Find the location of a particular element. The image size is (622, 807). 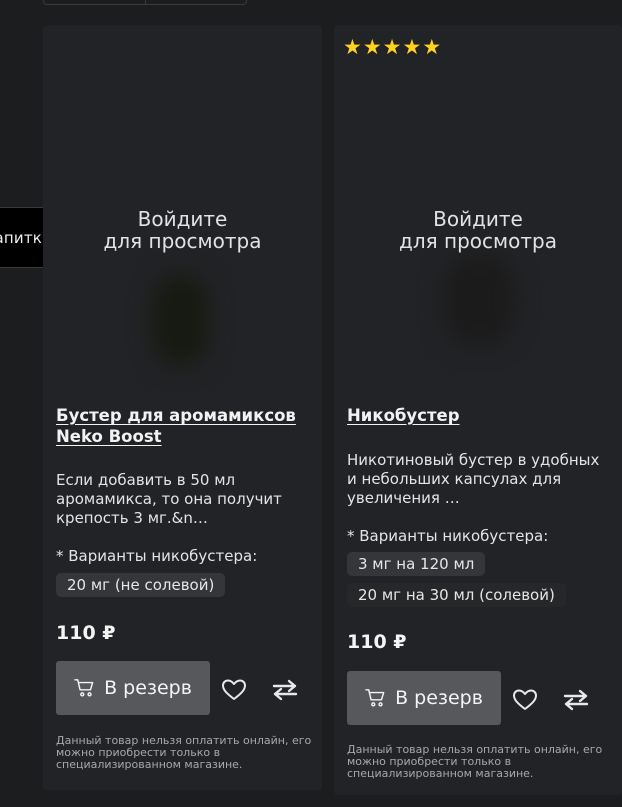

product-title-link: Никобустер is located at coordinates (479, 415).